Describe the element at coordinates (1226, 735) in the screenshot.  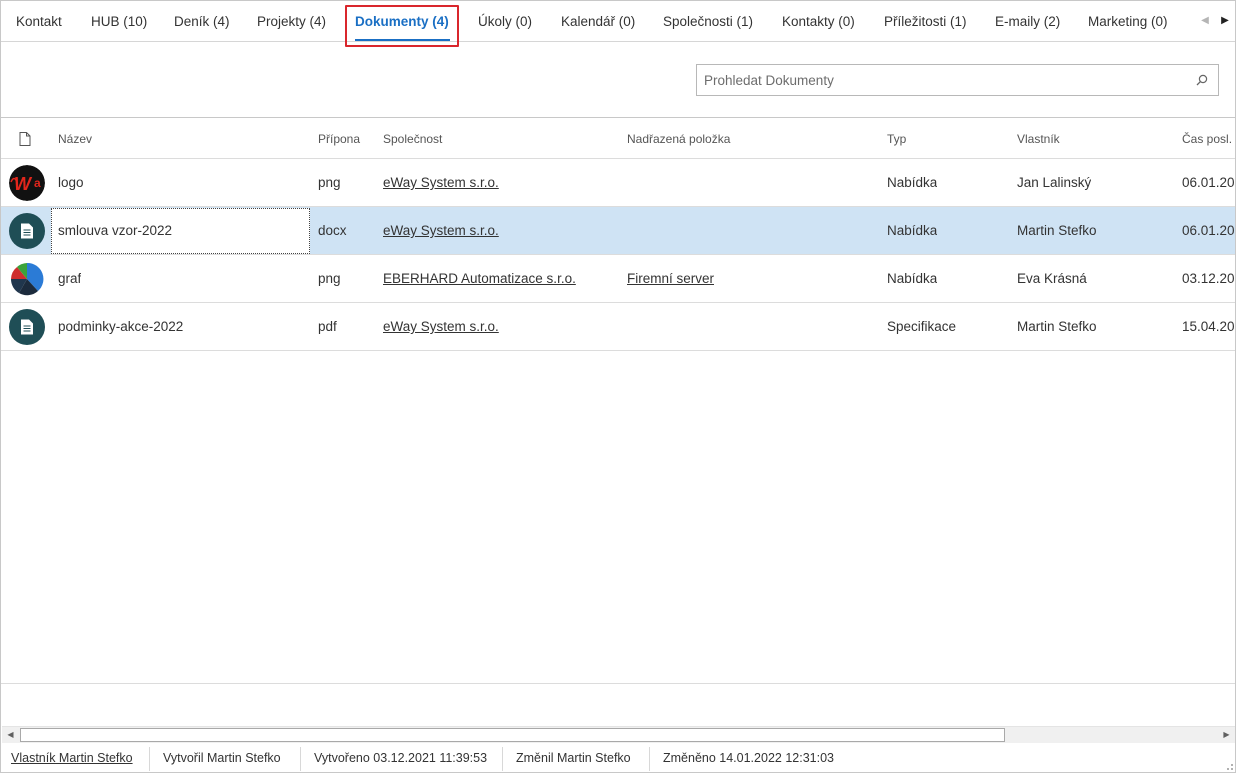
I see `scroll-right-icon: ▶` at that location.